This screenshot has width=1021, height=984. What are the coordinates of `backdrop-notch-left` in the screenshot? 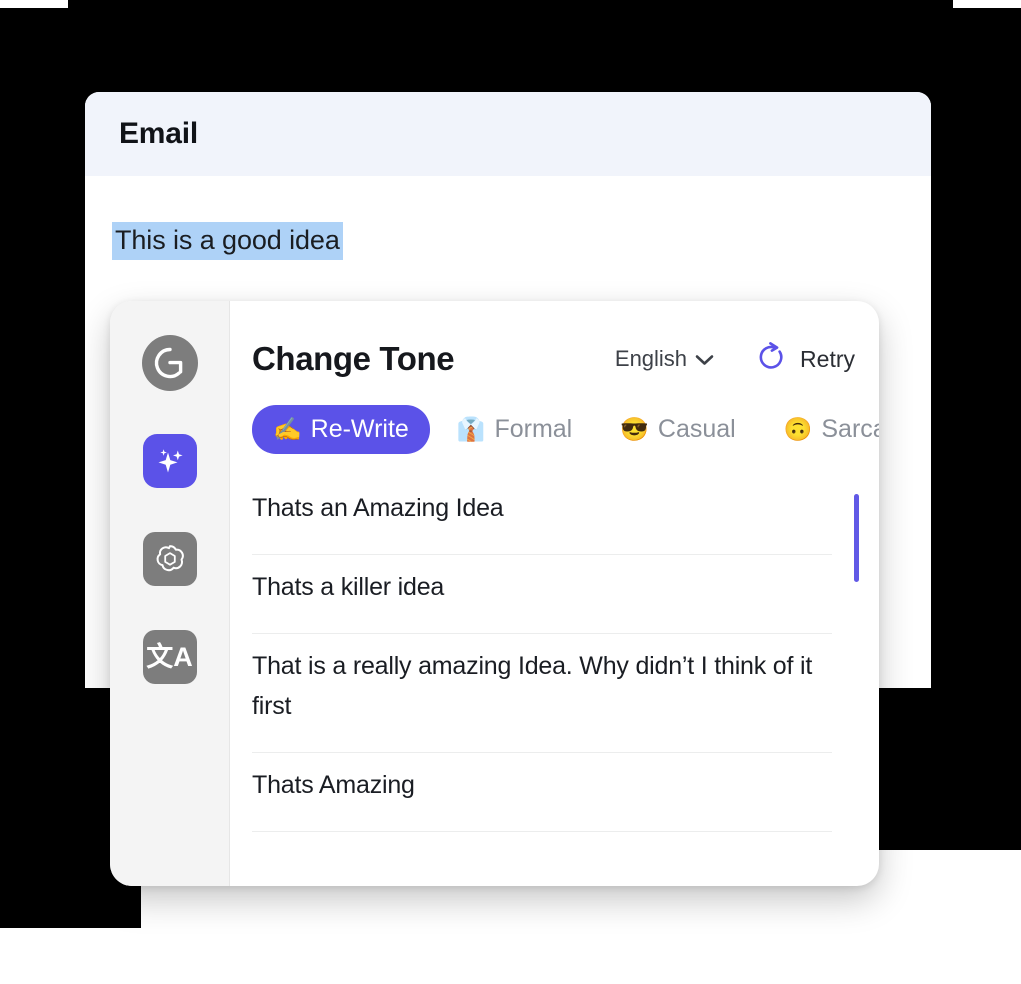 It's located at (34, 4).